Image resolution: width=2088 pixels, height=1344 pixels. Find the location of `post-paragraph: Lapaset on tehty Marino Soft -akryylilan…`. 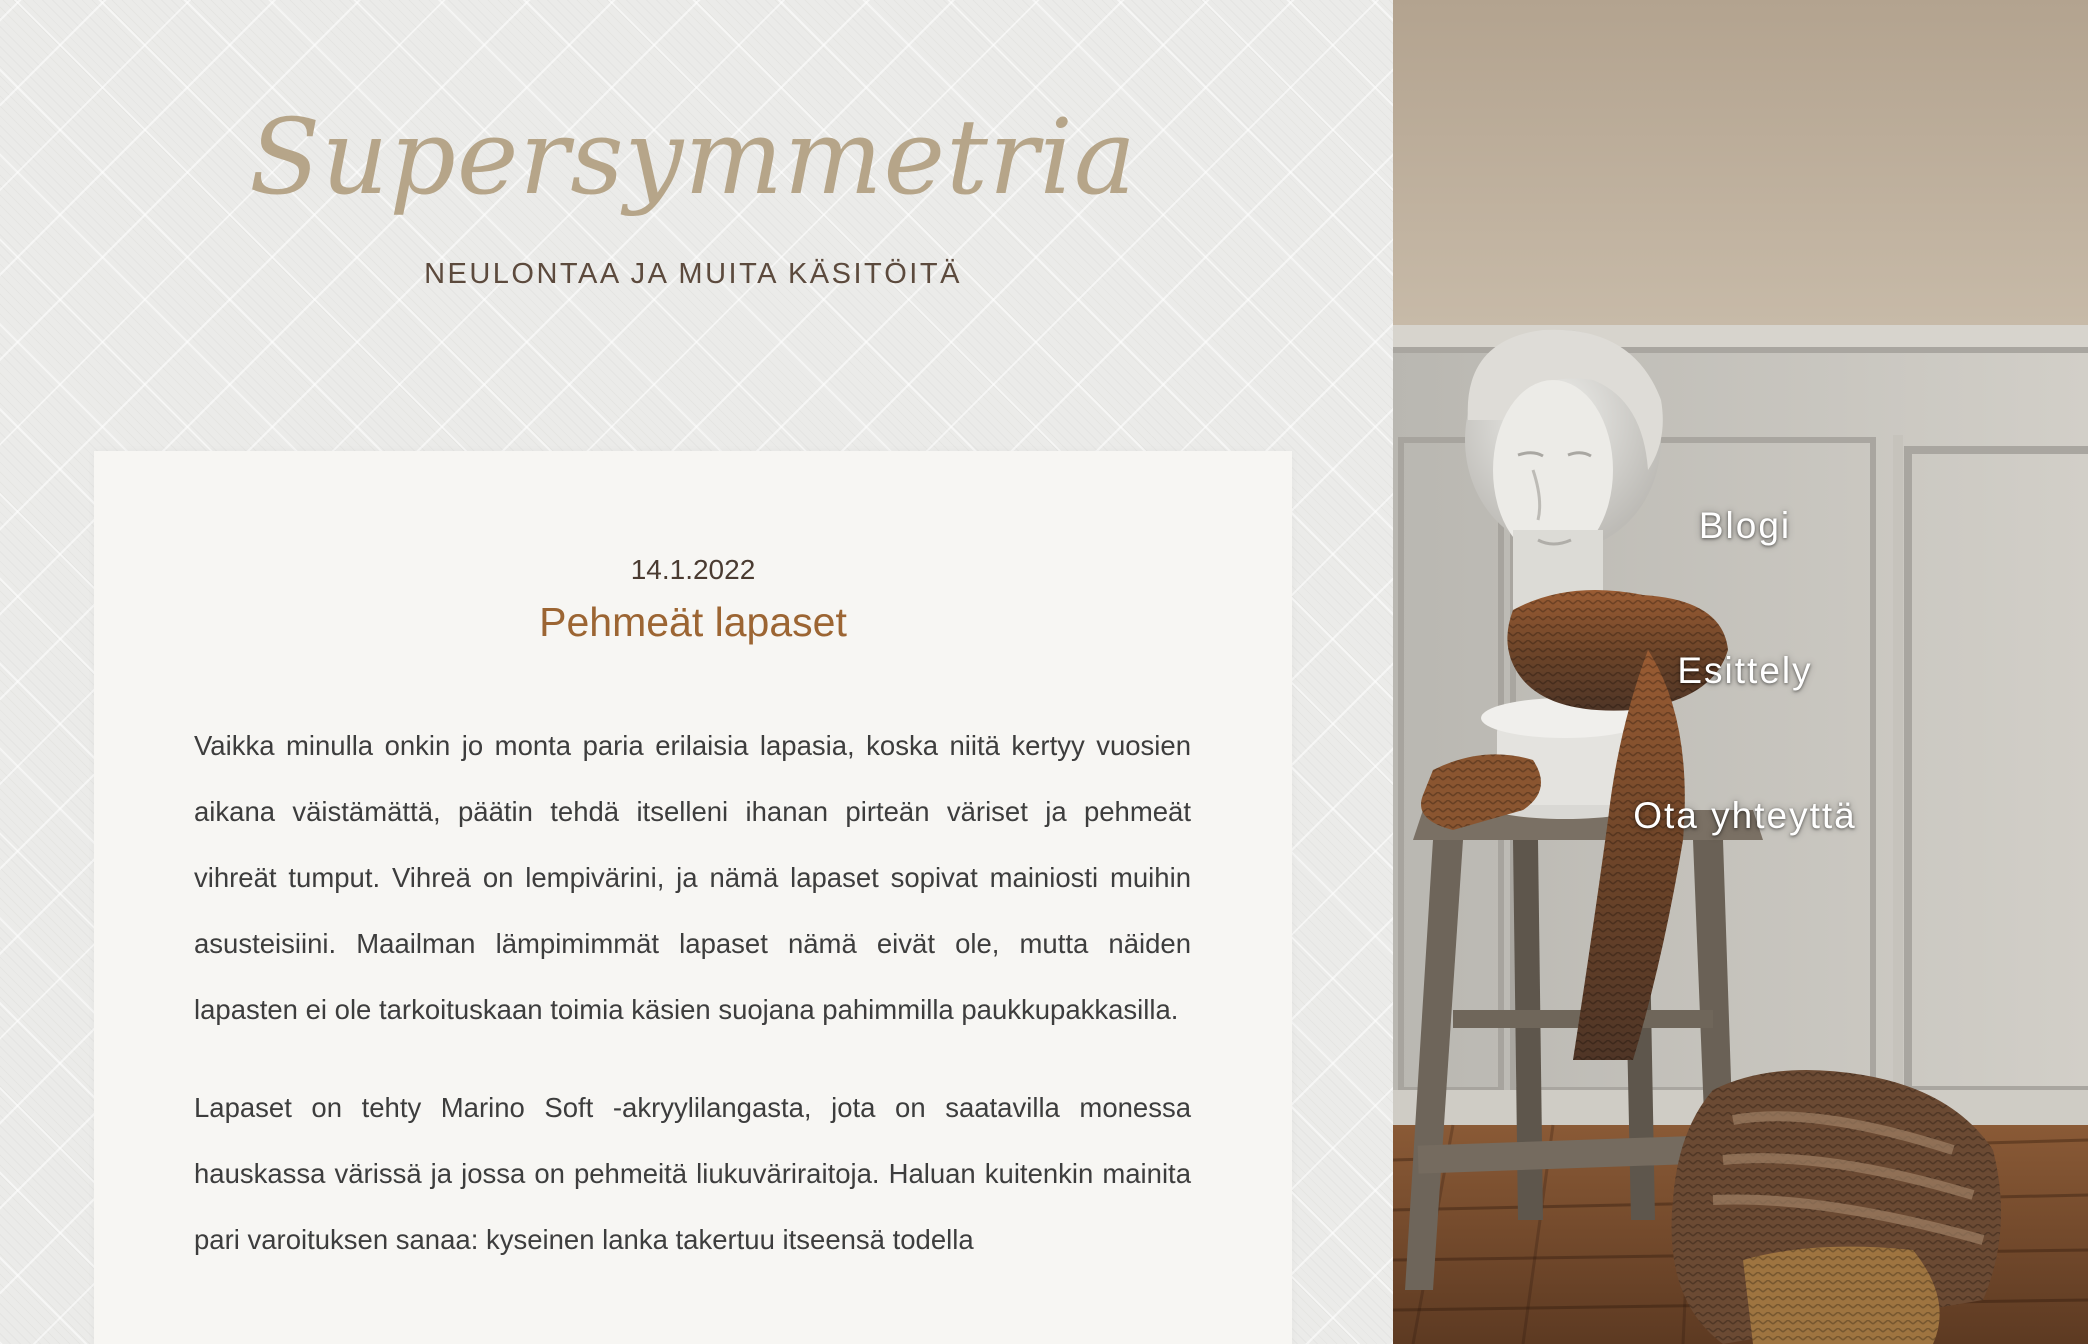

post-paragraph: Lapaset on tehty Marino Soft -akryylilan… is located at coordinates (692, 1173).